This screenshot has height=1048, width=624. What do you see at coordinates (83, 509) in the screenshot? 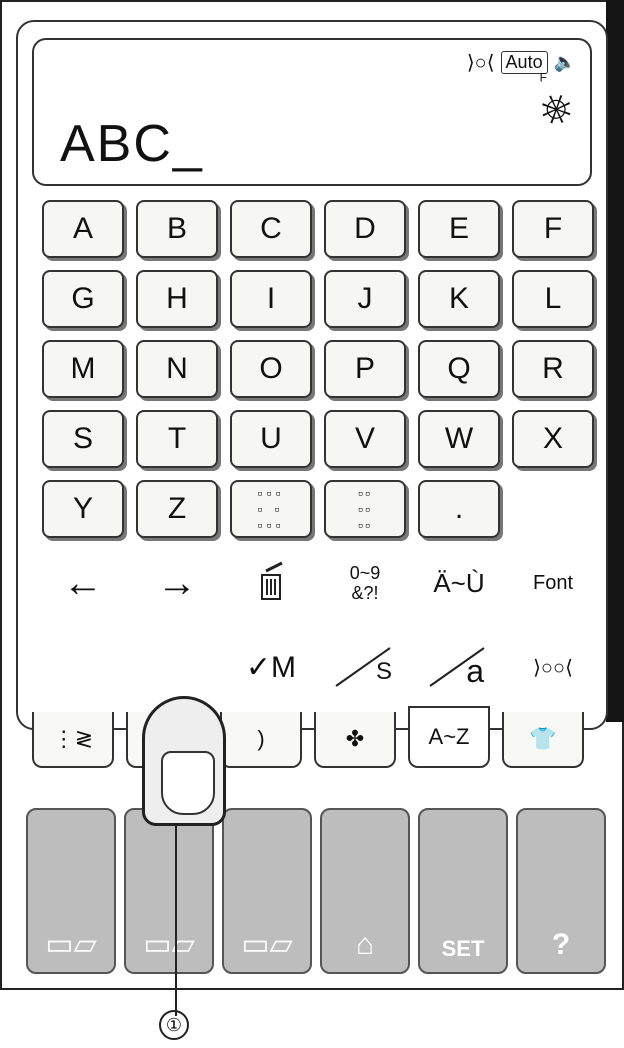
I see `key-y: Y` at bounding box center [83, 509].